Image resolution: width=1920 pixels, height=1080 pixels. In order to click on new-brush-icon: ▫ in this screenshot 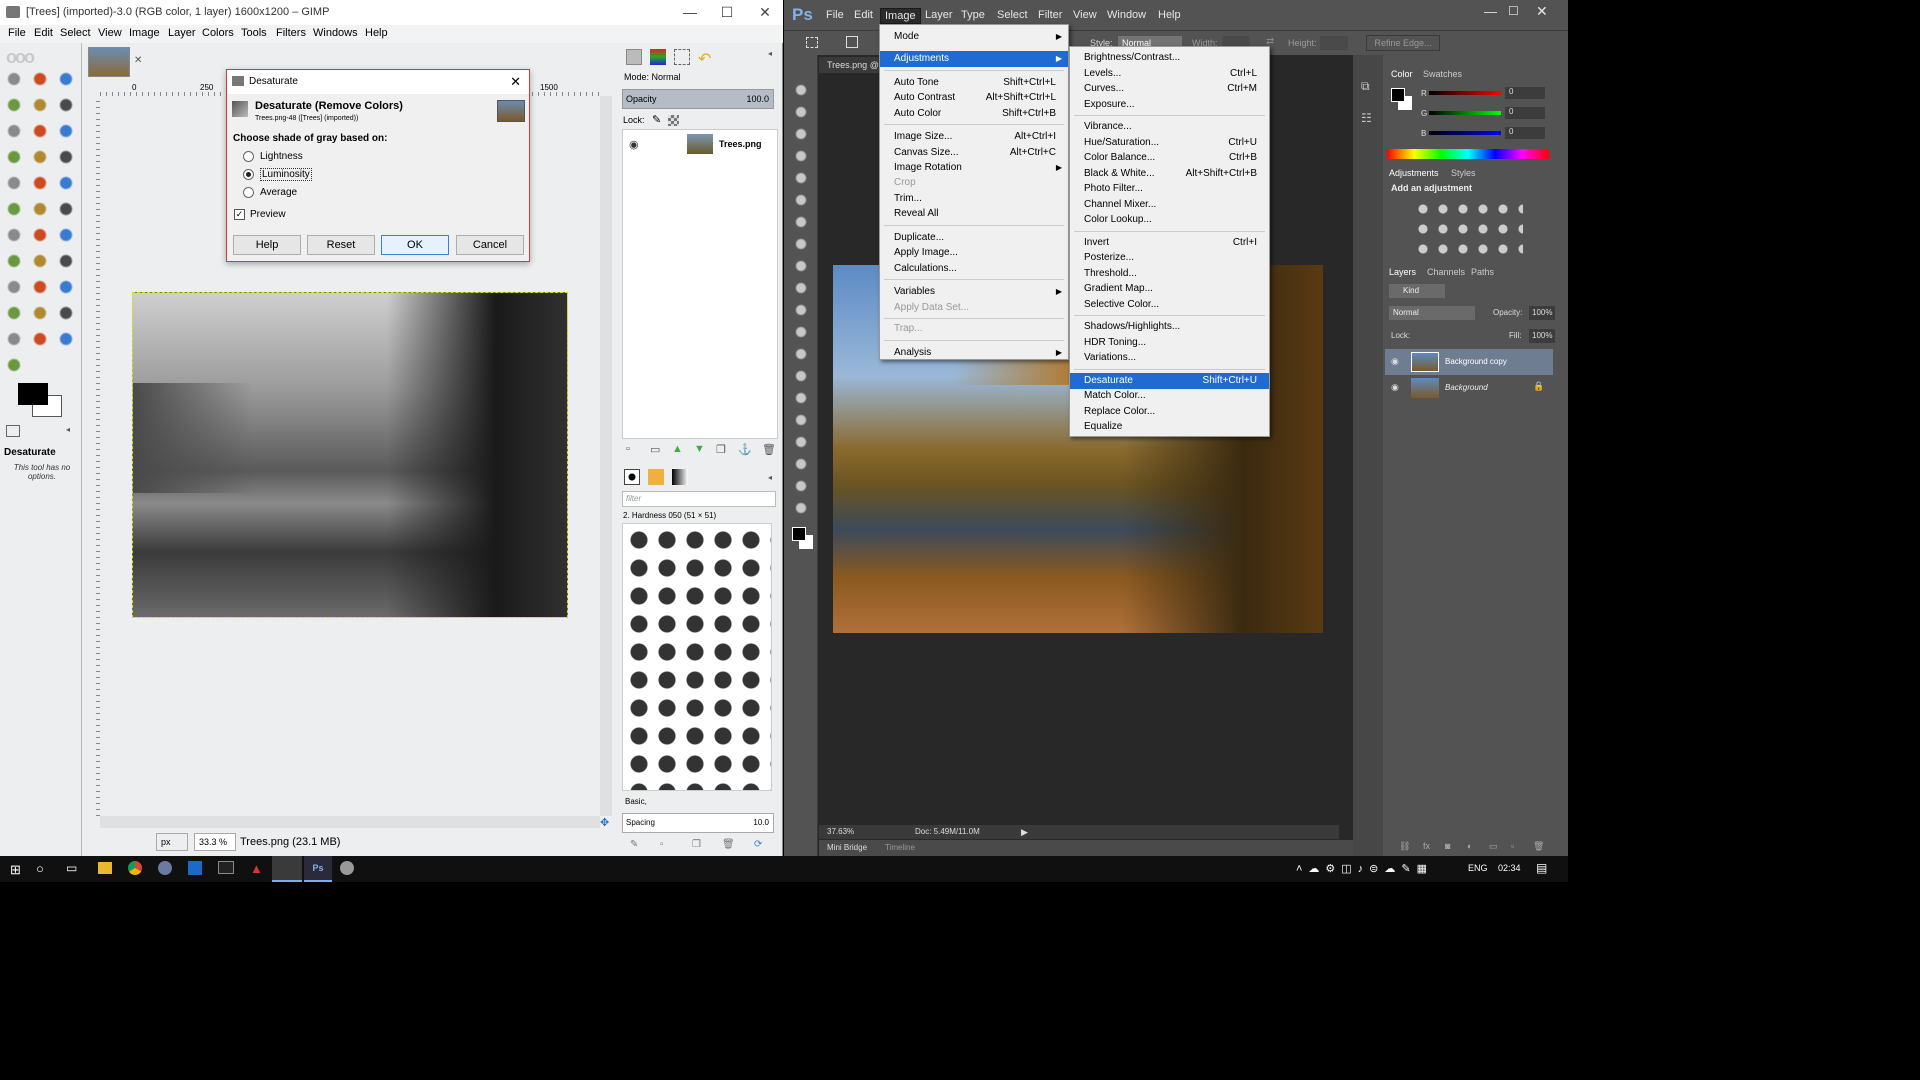, I will do `click(662, 844)`.